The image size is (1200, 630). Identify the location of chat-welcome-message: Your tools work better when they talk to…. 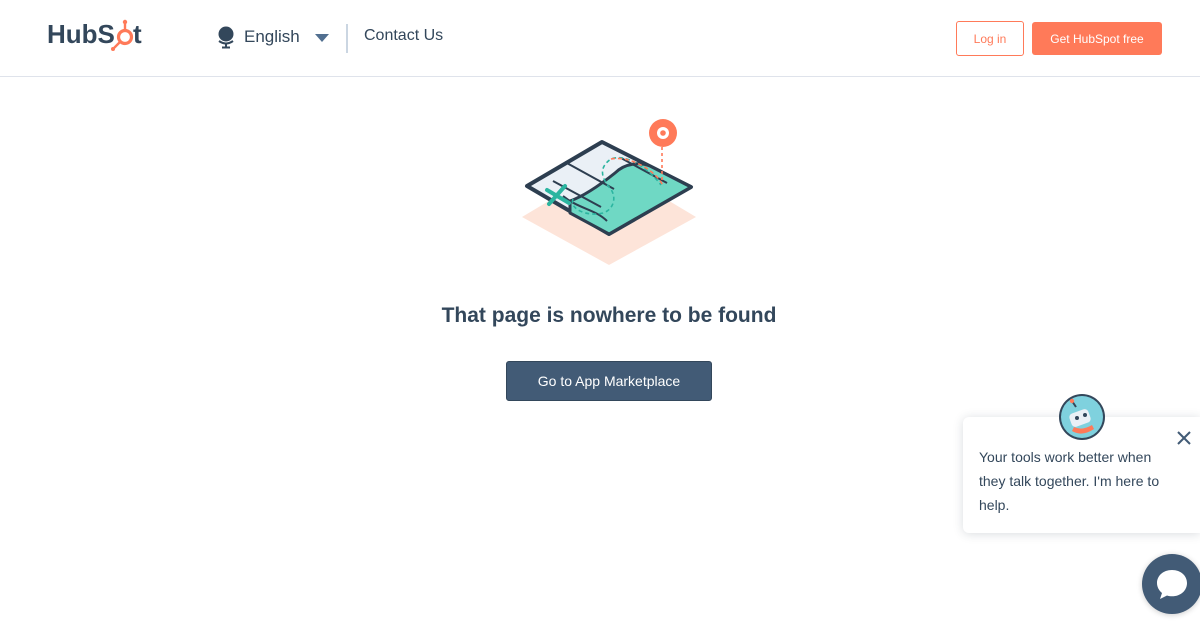
(1069, 481).